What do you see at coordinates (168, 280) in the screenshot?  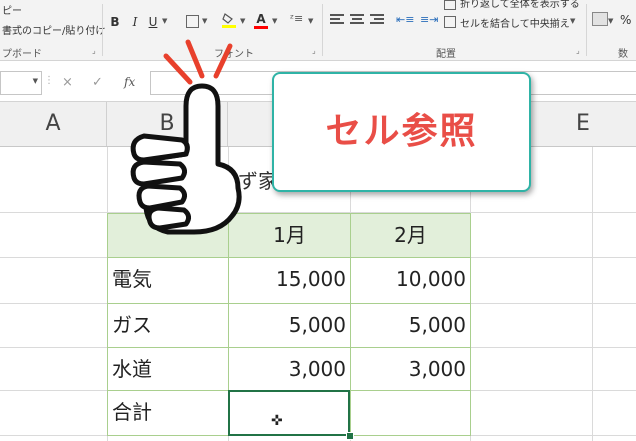 I see `row-label-cell: 電気` at bounding box center [168, 280].